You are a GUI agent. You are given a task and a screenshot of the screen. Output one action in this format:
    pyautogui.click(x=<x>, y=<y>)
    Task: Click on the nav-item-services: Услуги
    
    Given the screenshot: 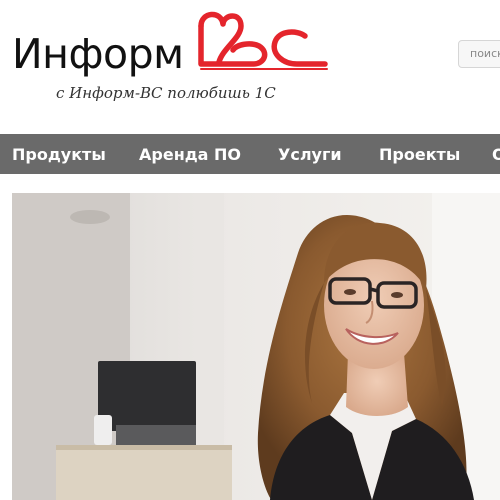 What is the action you would take?
    pyautogui.click(x=310, y=154)
    